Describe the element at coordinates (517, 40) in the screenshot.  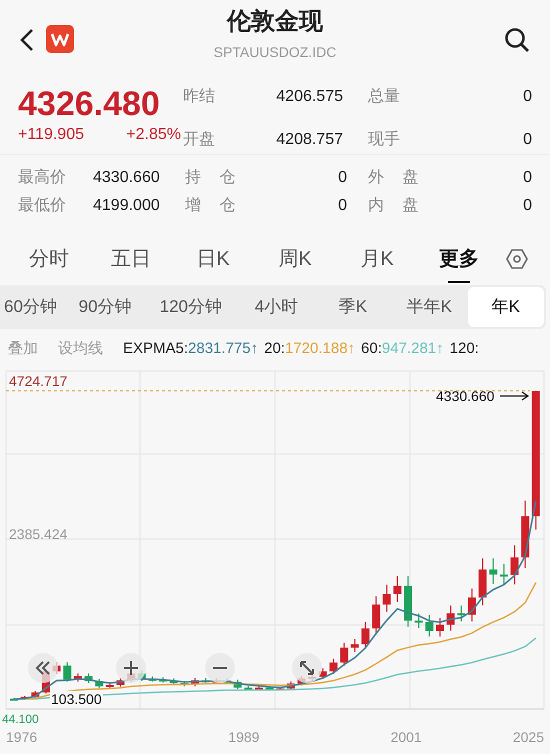
I see `search-icon` at that location.